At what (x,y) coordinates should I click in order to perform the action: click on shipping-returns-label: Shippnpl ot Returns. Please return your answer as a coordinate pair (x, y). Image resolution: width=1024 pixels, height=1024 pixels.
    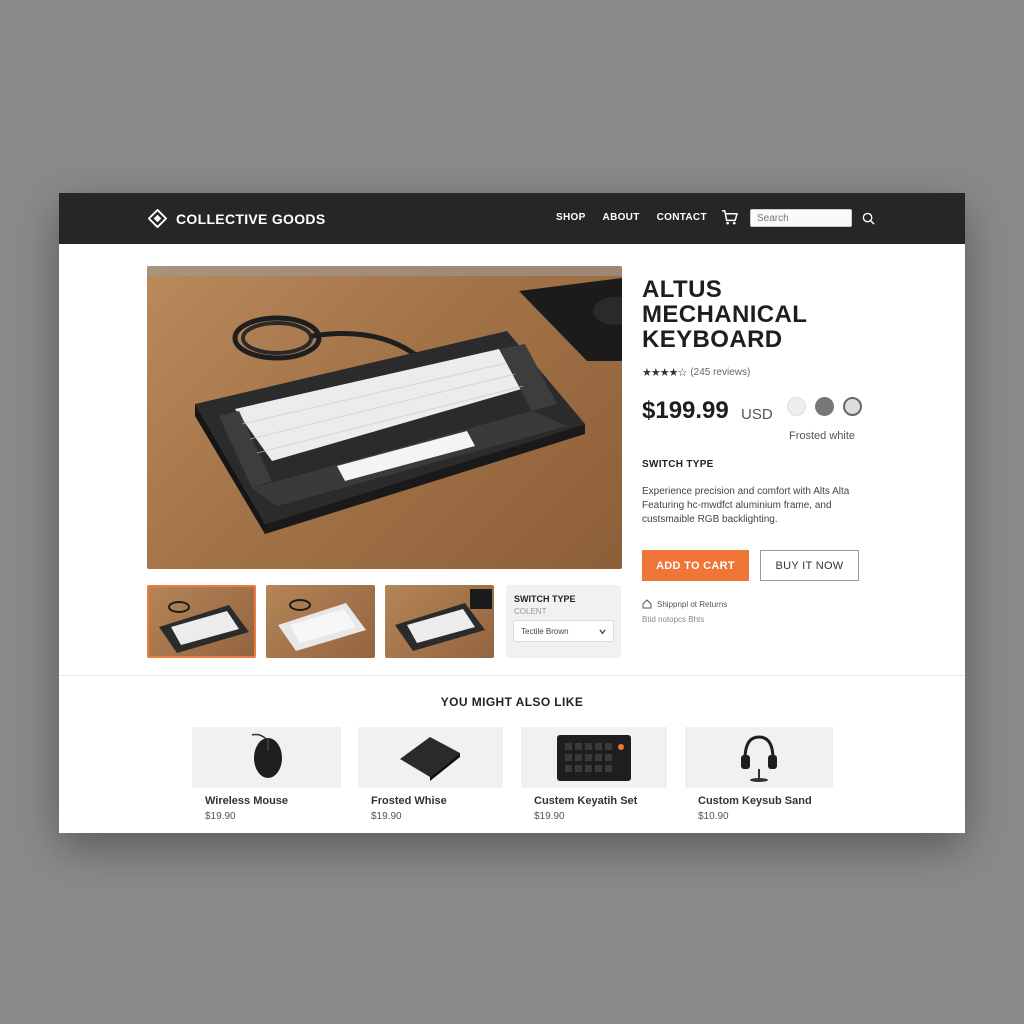
    Looking at the image, I should click on (692, 604).